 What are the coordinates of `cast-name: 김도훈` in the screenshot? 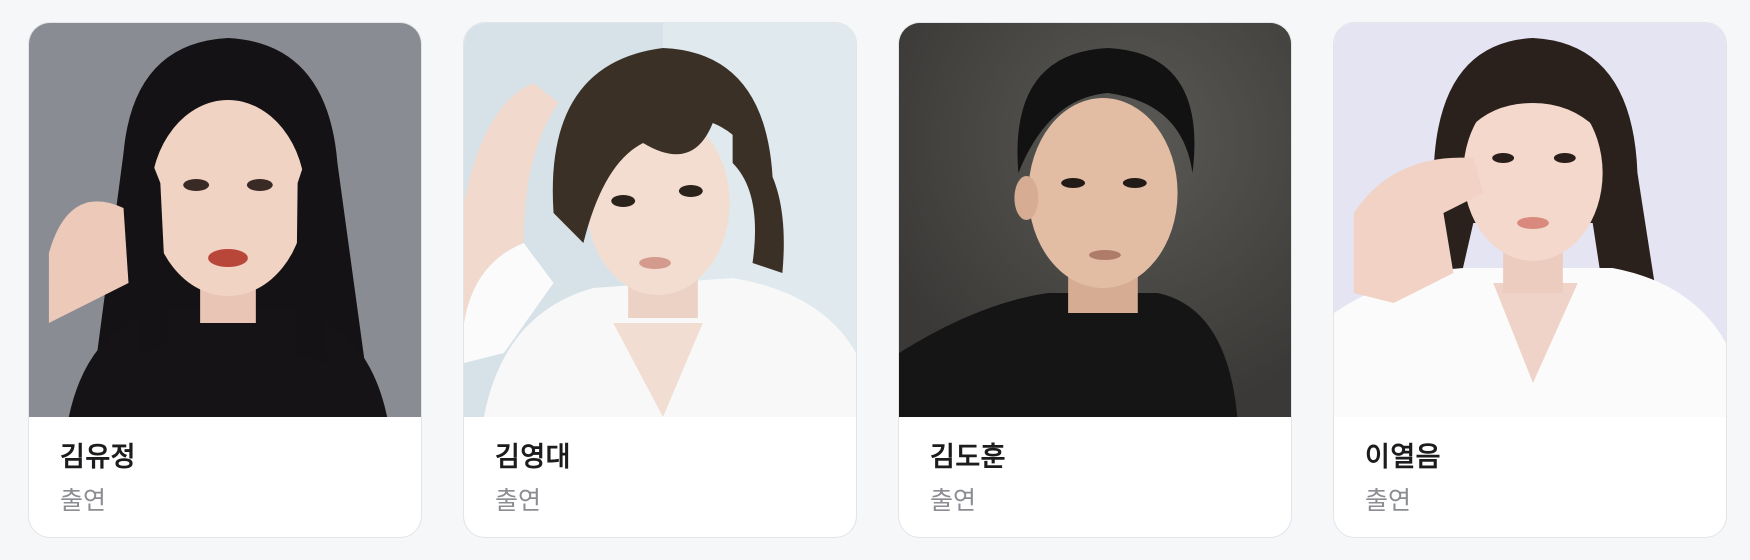 It's located at (968, 457).